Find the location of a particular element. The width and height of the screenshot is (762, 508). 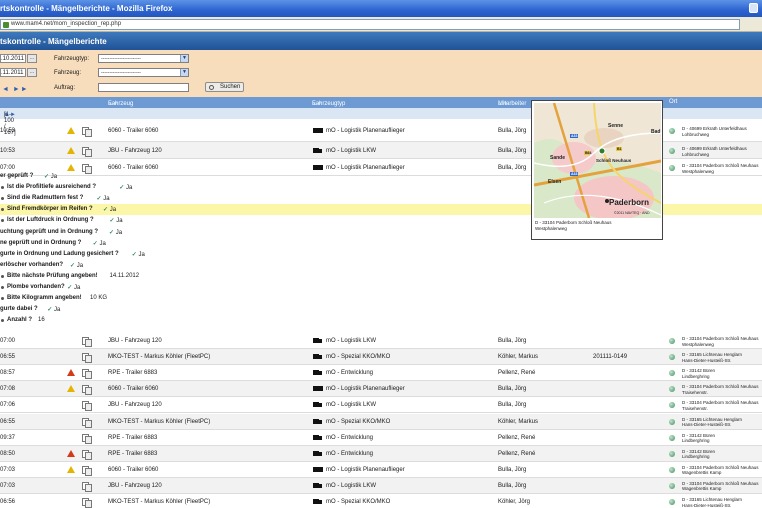

checklist-question: Anzahl ? is located at coordinates (19, 320).